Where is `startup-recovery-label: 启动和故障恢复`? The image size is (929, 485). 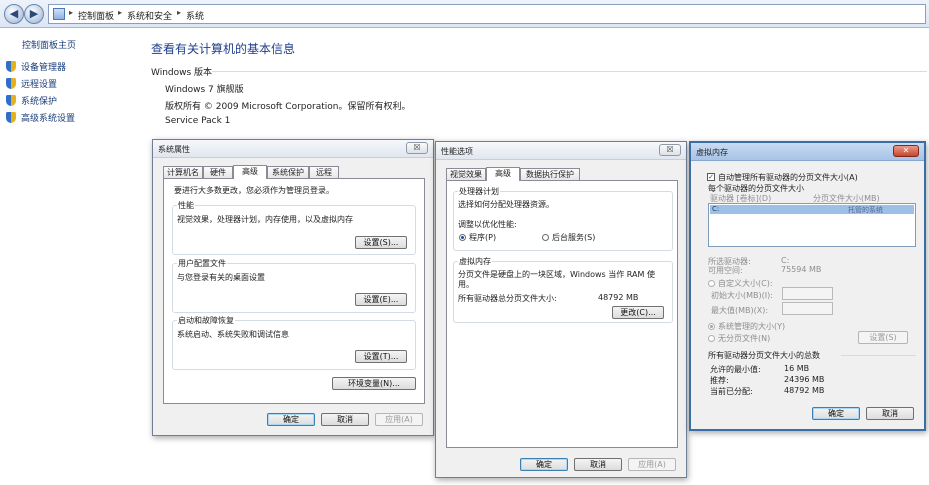
startup-recovery-label: 启动和故障恢复 is located at coordinates (206, 320).